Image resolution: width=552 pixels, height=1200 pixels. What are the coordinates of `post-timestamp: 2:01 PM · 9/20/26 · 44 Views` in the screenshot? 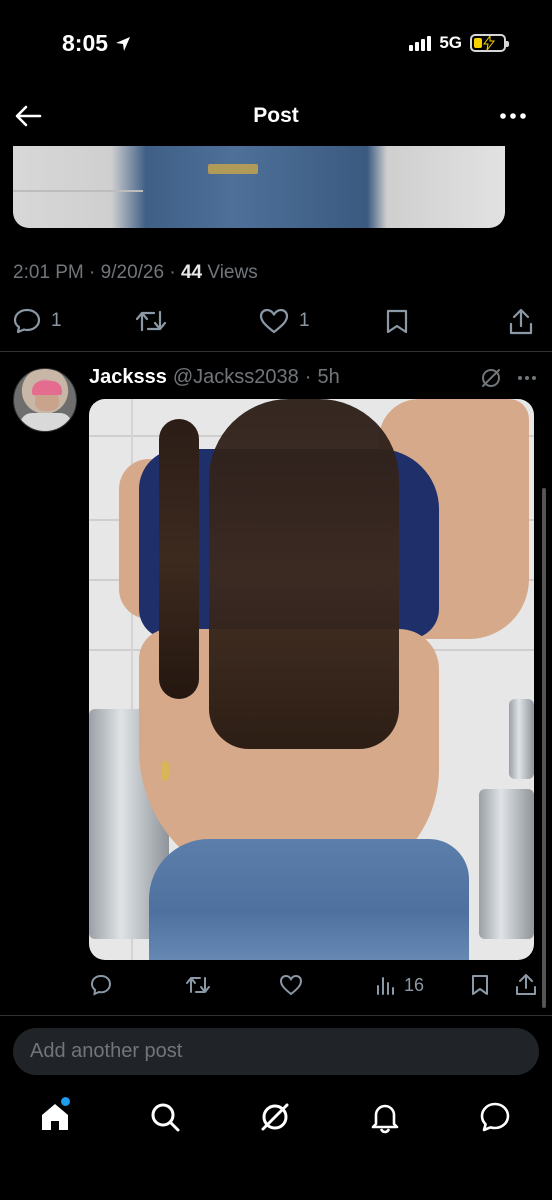 It's located at (135, 272).